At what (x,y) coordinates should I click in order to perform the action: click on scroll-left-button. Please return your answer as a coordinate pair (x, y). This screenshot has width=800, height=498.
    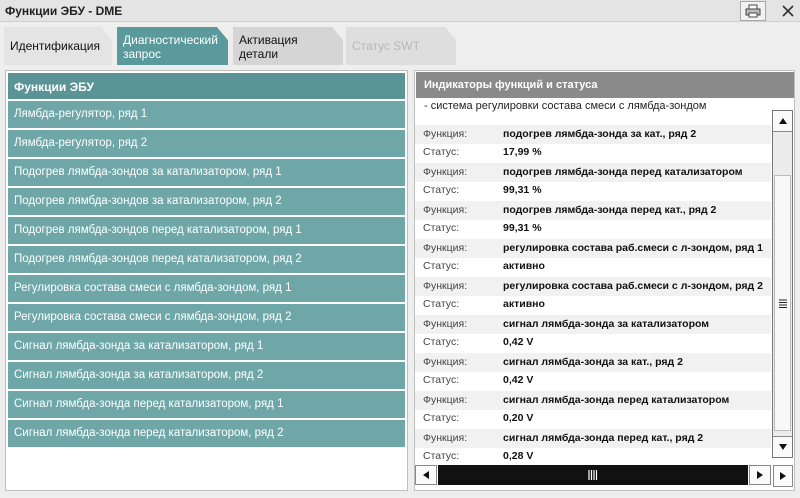
    Looking at the image, I should click on (426, 475).